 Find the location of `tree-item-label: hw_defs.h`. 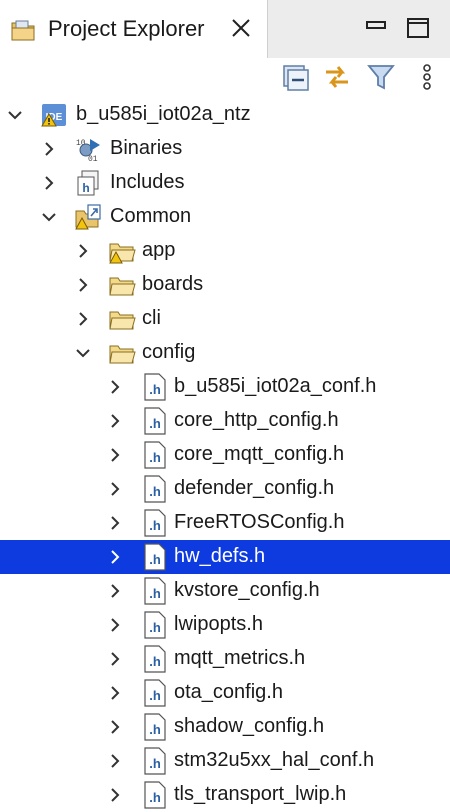

tree-item-label: hw_defs.h is located at coordinates (220, 556).